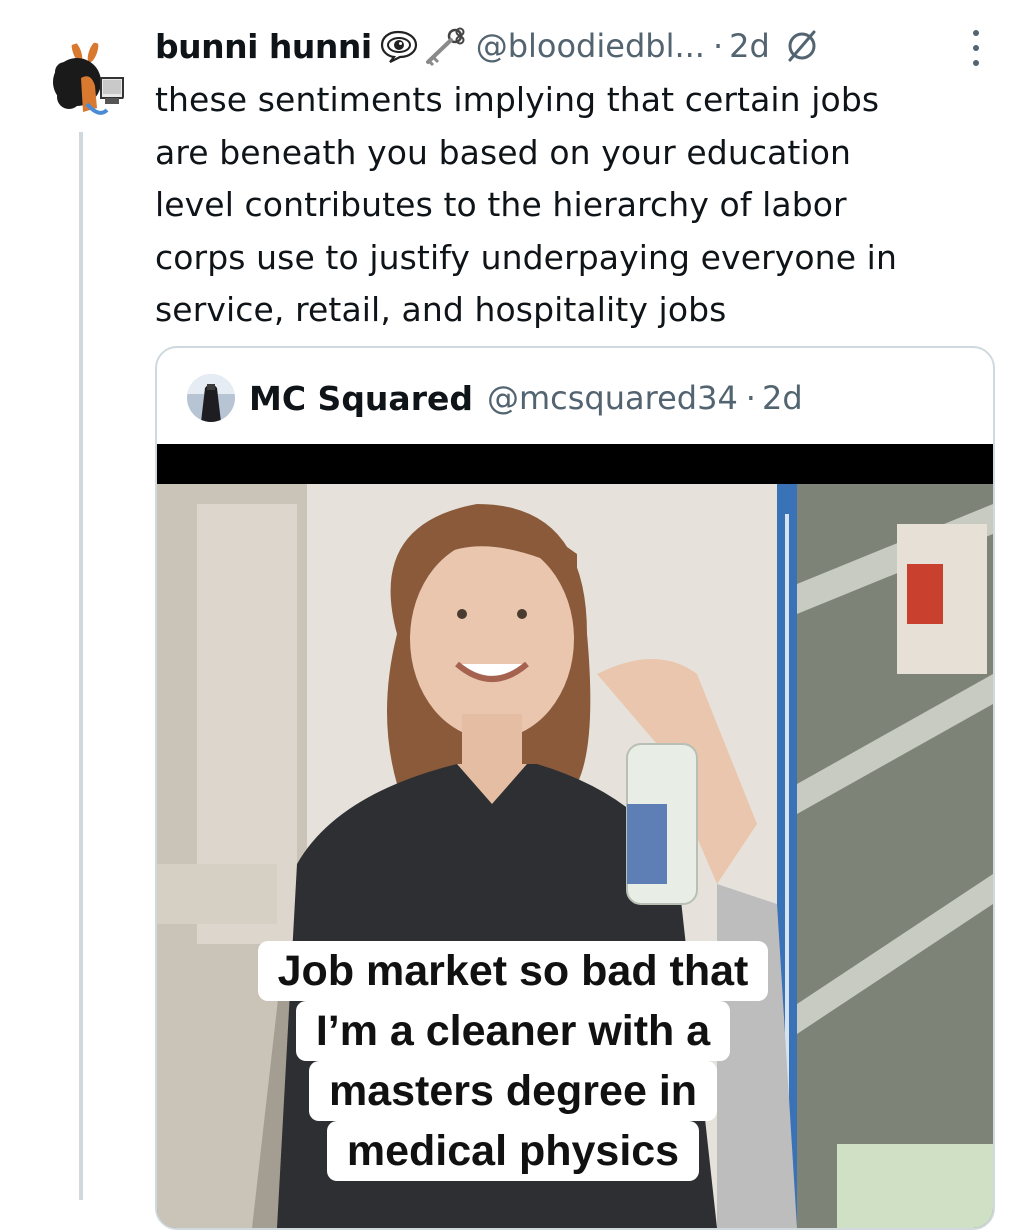  I want to click on name-emoji-group, so click(423, 46).